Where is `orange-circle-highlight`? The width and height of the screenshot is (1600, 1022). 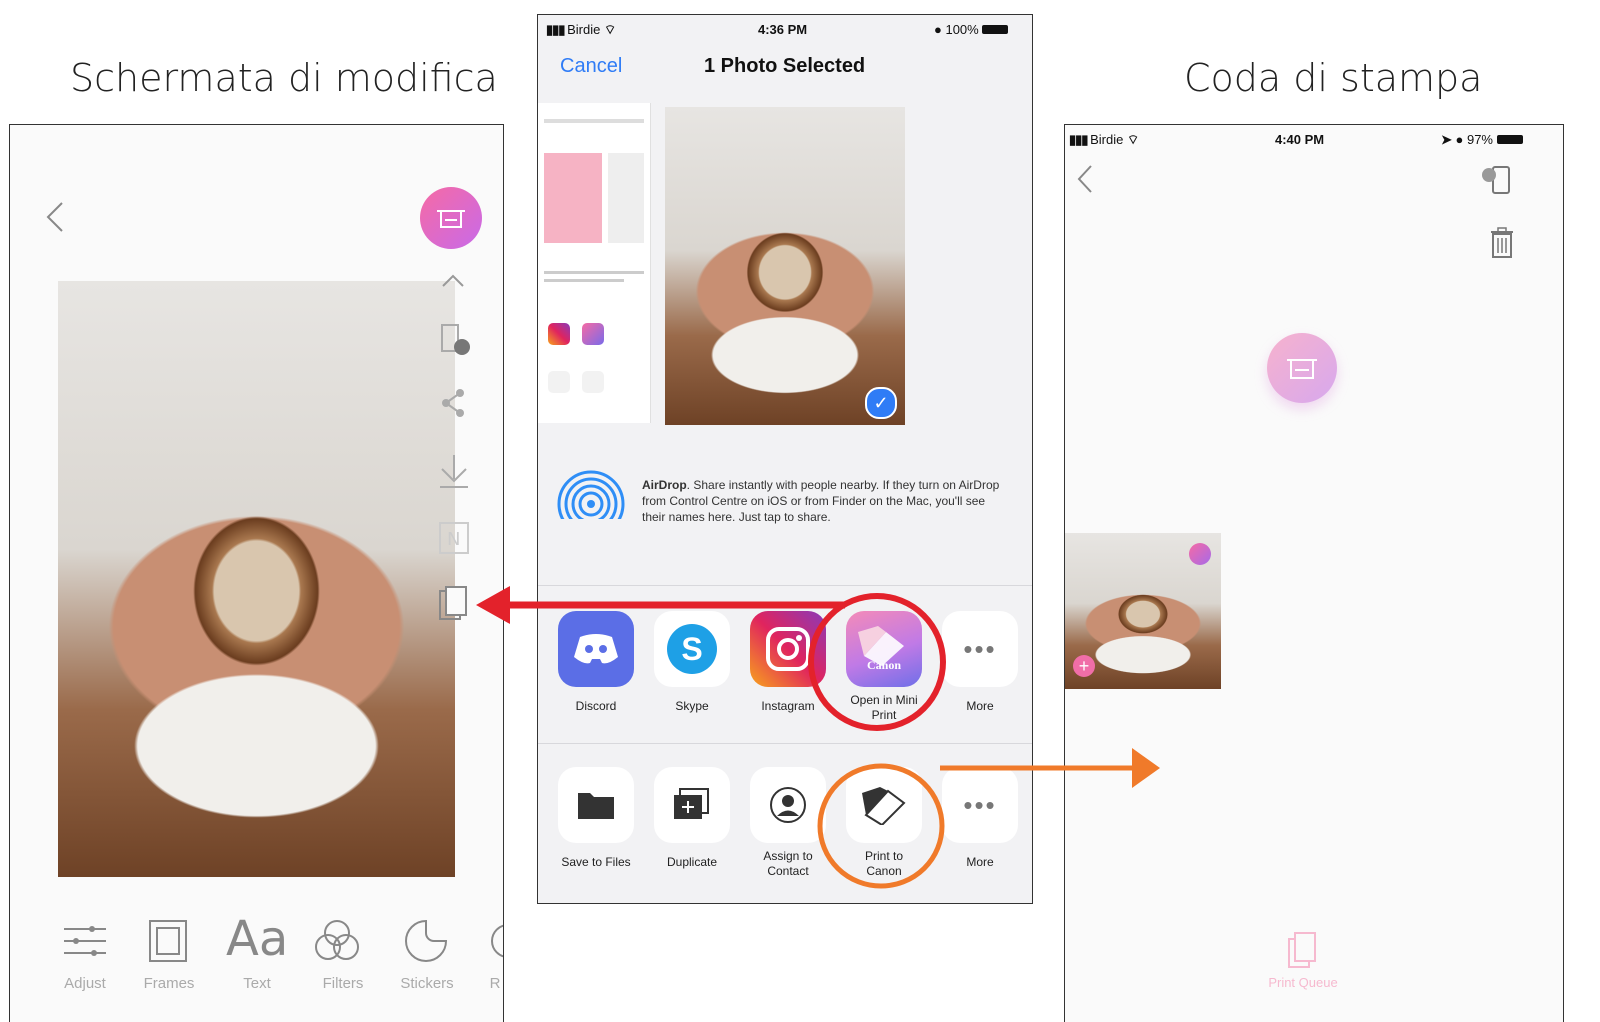 orange-circle-highlight is located at coordinates (881, 826).